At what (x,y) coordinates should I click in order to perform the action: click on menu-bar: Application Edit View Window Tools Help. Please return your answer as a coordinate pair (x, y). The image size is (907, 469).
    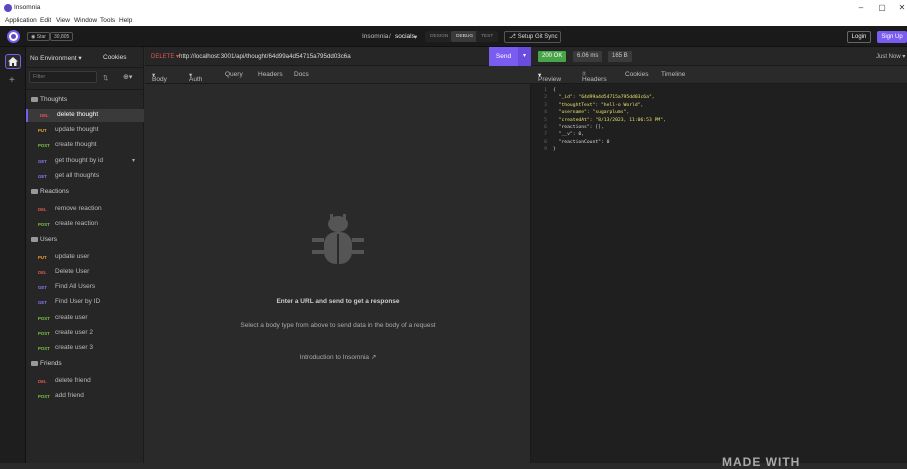
    Looking at the image, I should click on (453, 21).